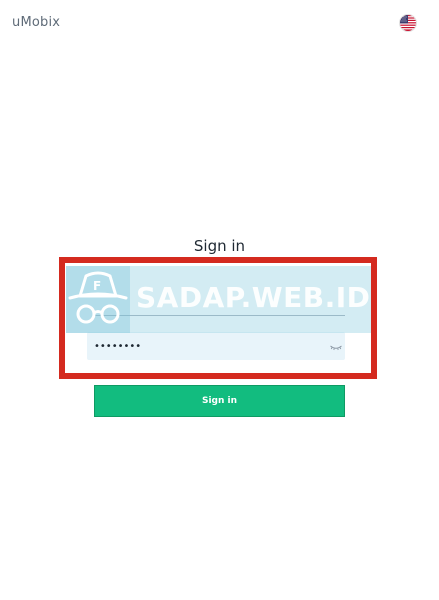  I want to click on brand-logo: uMobix, so click(36, 22).